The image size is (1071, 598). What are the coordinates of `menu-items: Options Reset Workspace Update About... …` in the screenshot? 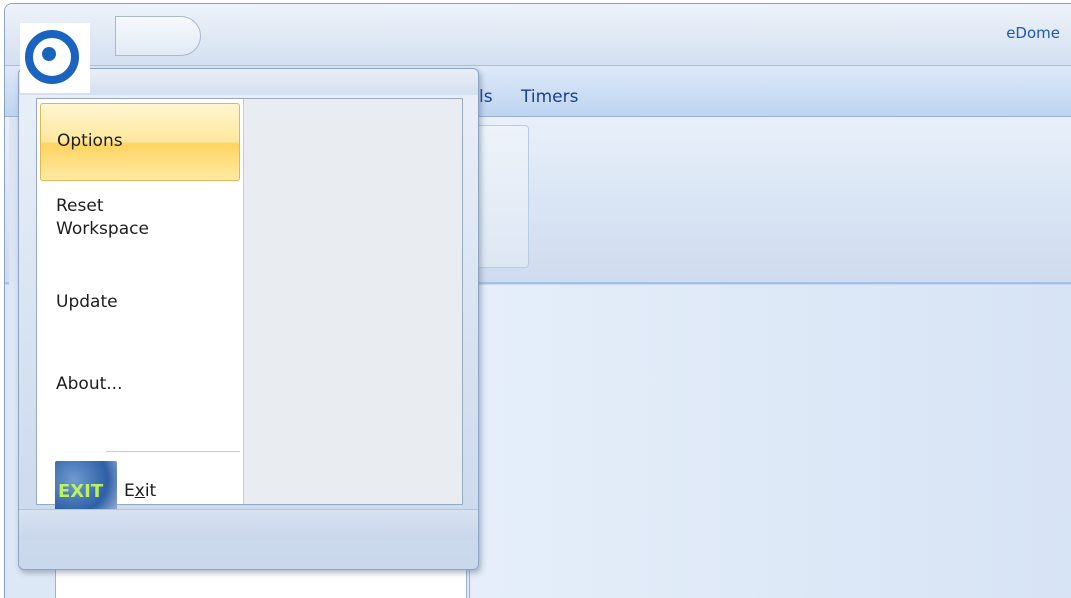 It's located at (139, 311).